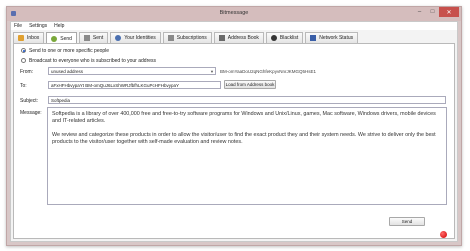  I want to click on title-bar: Bitmessage – □ ✕, so click(234, 14).